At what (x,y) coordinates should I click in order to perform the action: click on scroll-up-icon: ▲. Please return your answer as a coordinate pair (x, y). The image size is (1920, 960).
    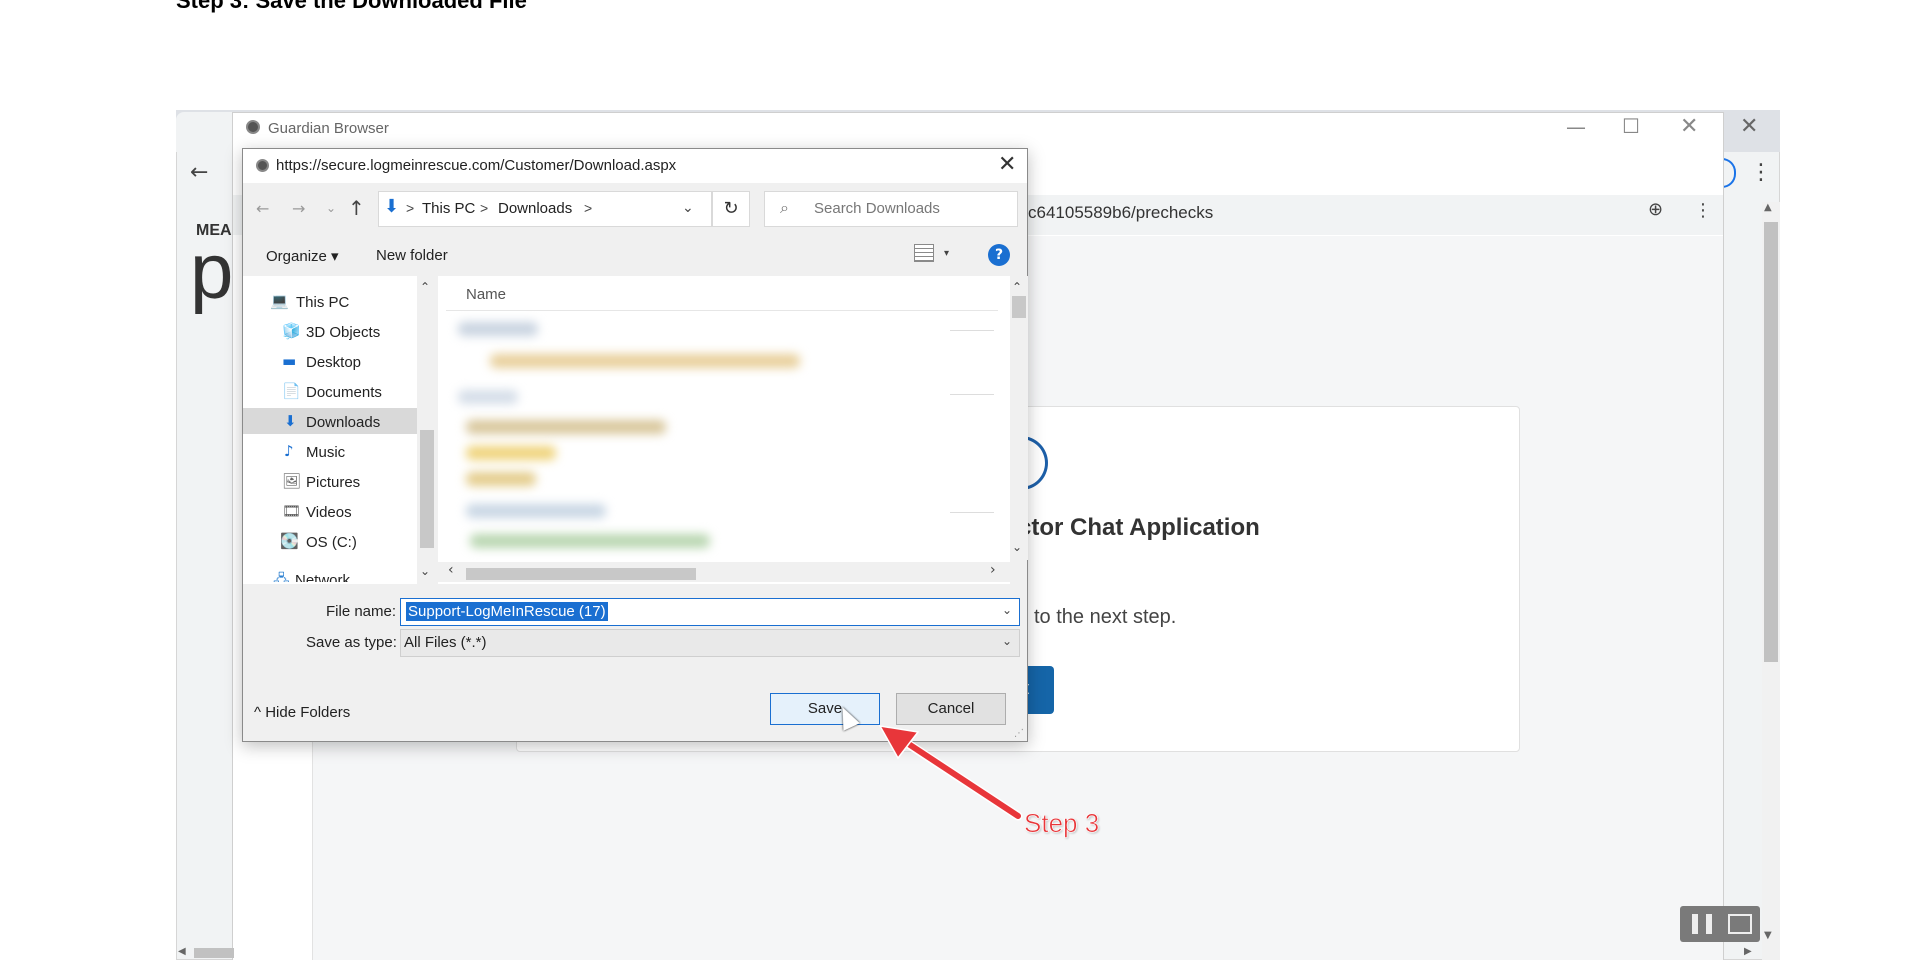
    Looking at the image, I should click on (1768, 207).